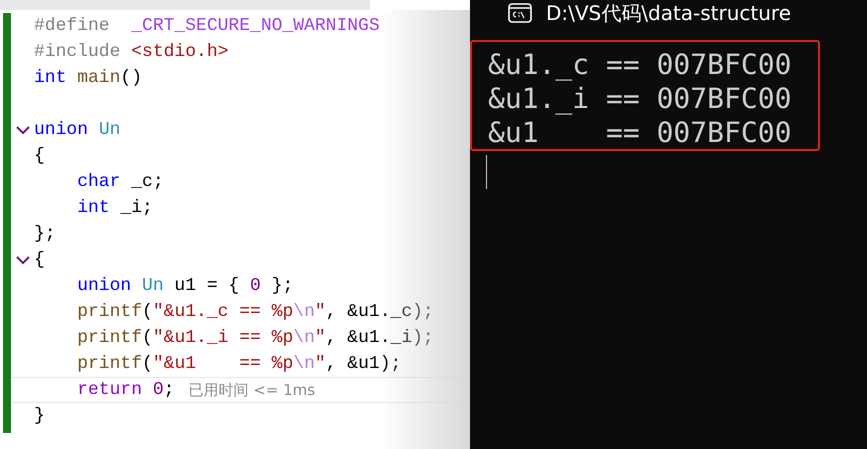 The image size is (867, 449). Describe the element at coordinates (255, 26) in the screenshot. I see `macro-name: _CRT_SECURE_NO_WARNINGS` at that location.